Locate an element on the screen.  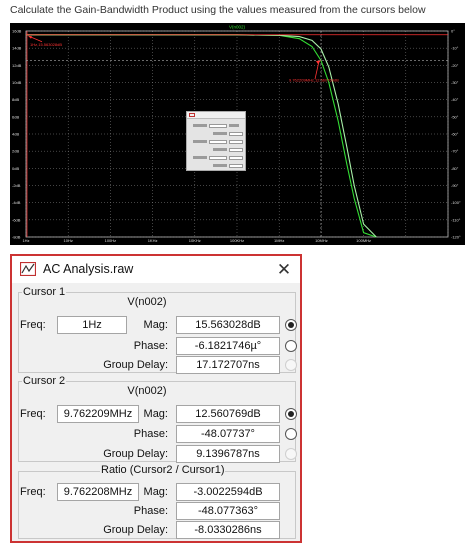
y-tick-label-right: -10° is located at coordinates (455, 48).